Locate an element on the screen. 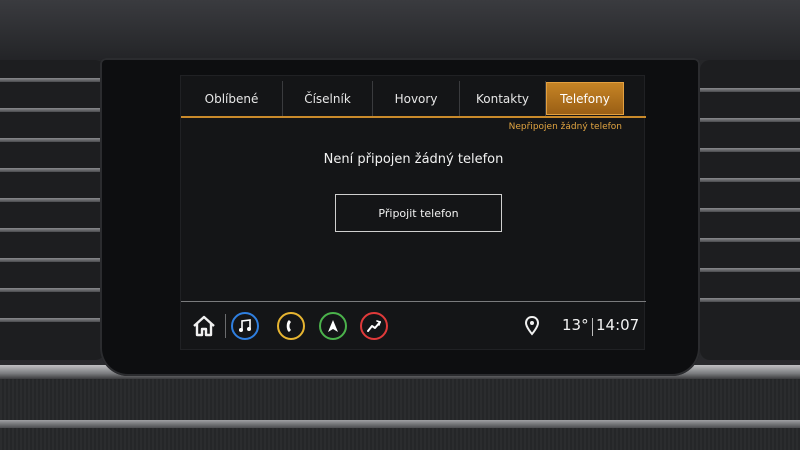 This screenshot has width=800, height=450. time-separator is located at coordinates (592, 327).